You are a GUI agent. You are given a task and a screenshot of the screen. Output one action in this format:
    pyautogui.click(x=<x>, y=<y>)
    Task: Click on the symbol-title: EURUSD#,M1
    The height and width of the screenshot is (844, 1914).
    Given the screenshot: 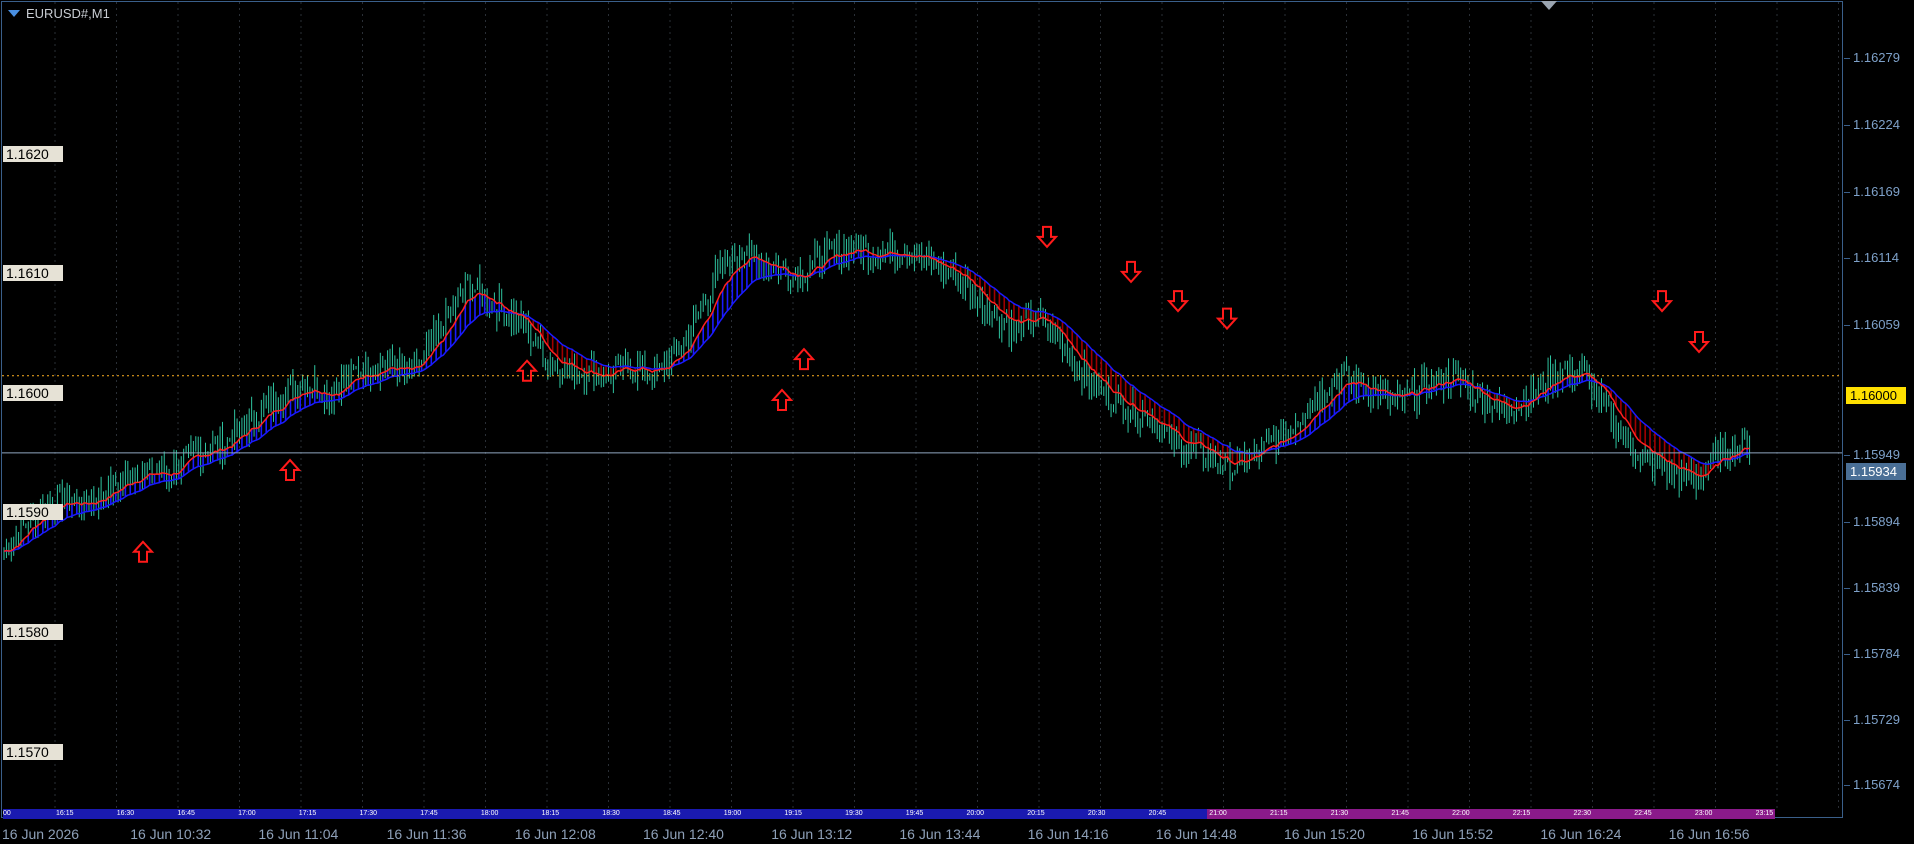 What is the action you would take?
    pyautogui.click(x=59, y=13)
    